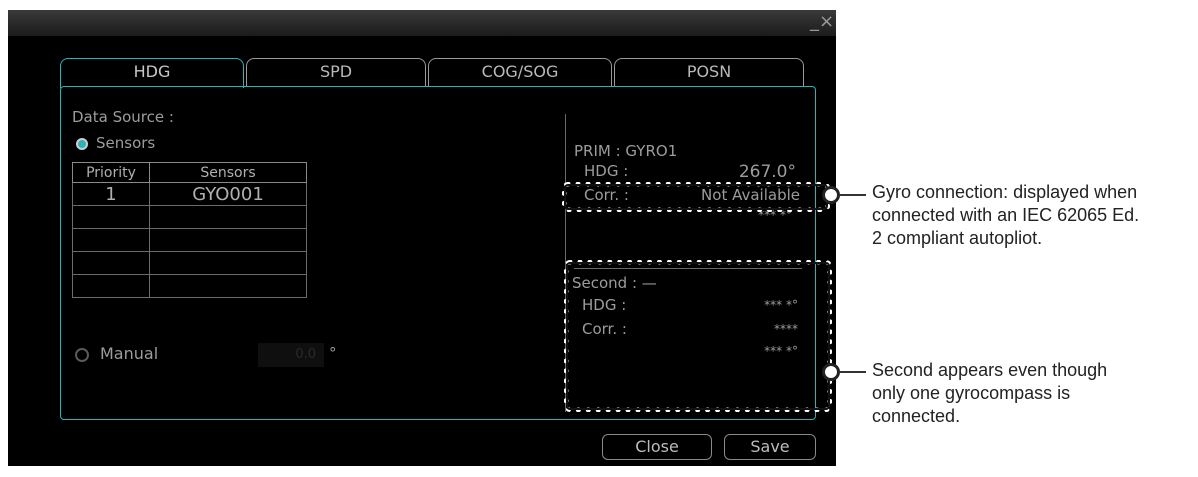 Image resolution: width=1198 pixels, height=477 pixels. Describe the element at coordinates (786, 329) in the screenshot. I see `second-corr-value: ****` at that location.